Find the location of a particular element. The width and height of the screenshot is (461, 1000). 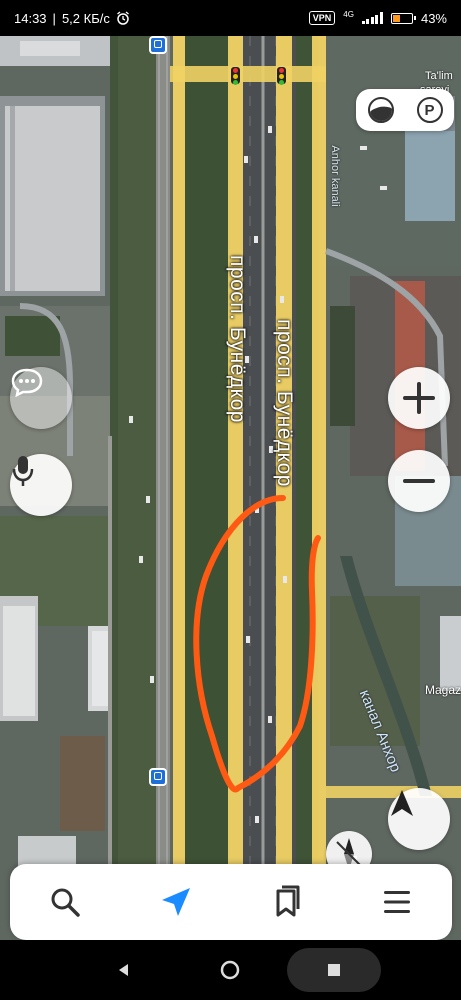

search-icon is located at coordinates (65, 902).